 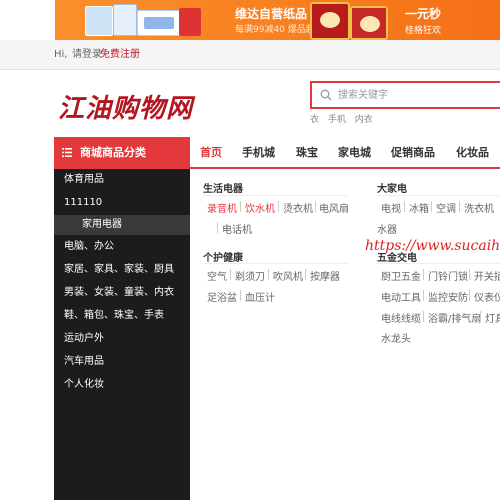 What do you see at coordinates (354, 153) in the screenshot?
I see `nav-appliance-city: 家电城` at bounding box center [354, 153].